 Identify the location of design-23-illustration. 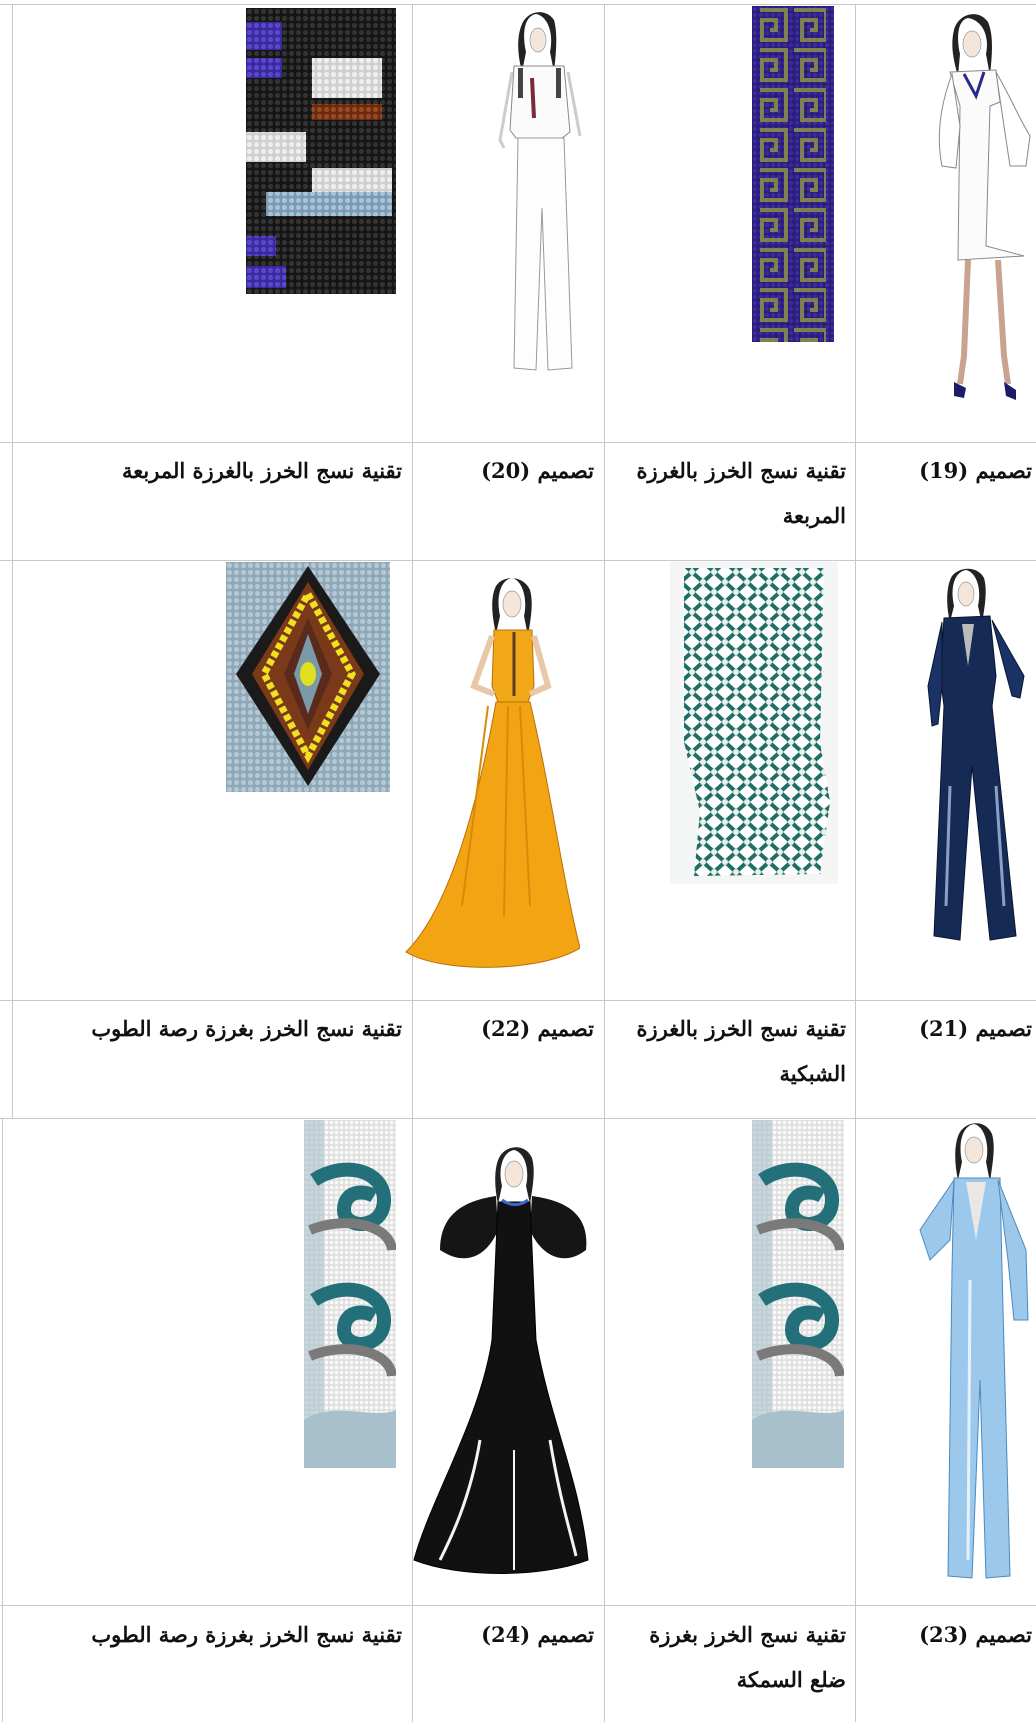
(974, 1351).